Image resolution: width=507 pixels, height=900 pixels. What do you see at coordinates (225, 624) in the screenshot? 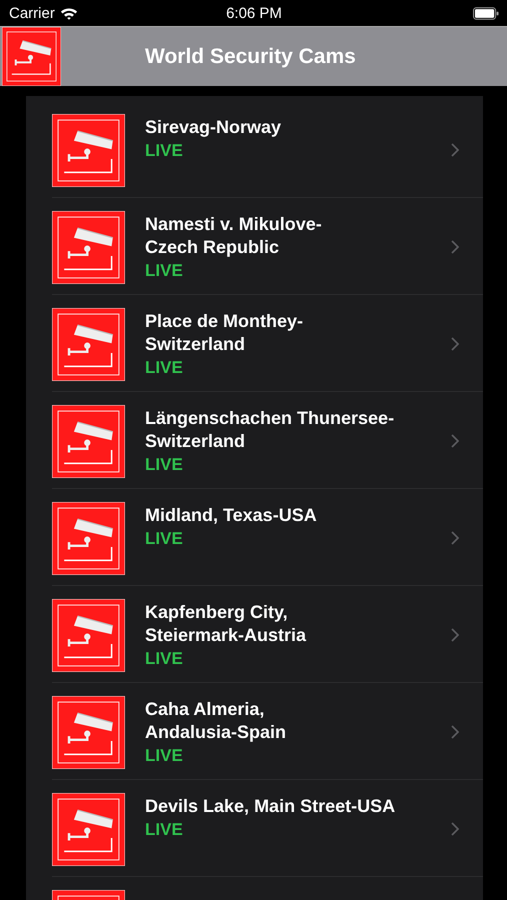
I see `camera-name: Kapfenberg City, Steiermark-Austria` at bounding box center [225, 624].